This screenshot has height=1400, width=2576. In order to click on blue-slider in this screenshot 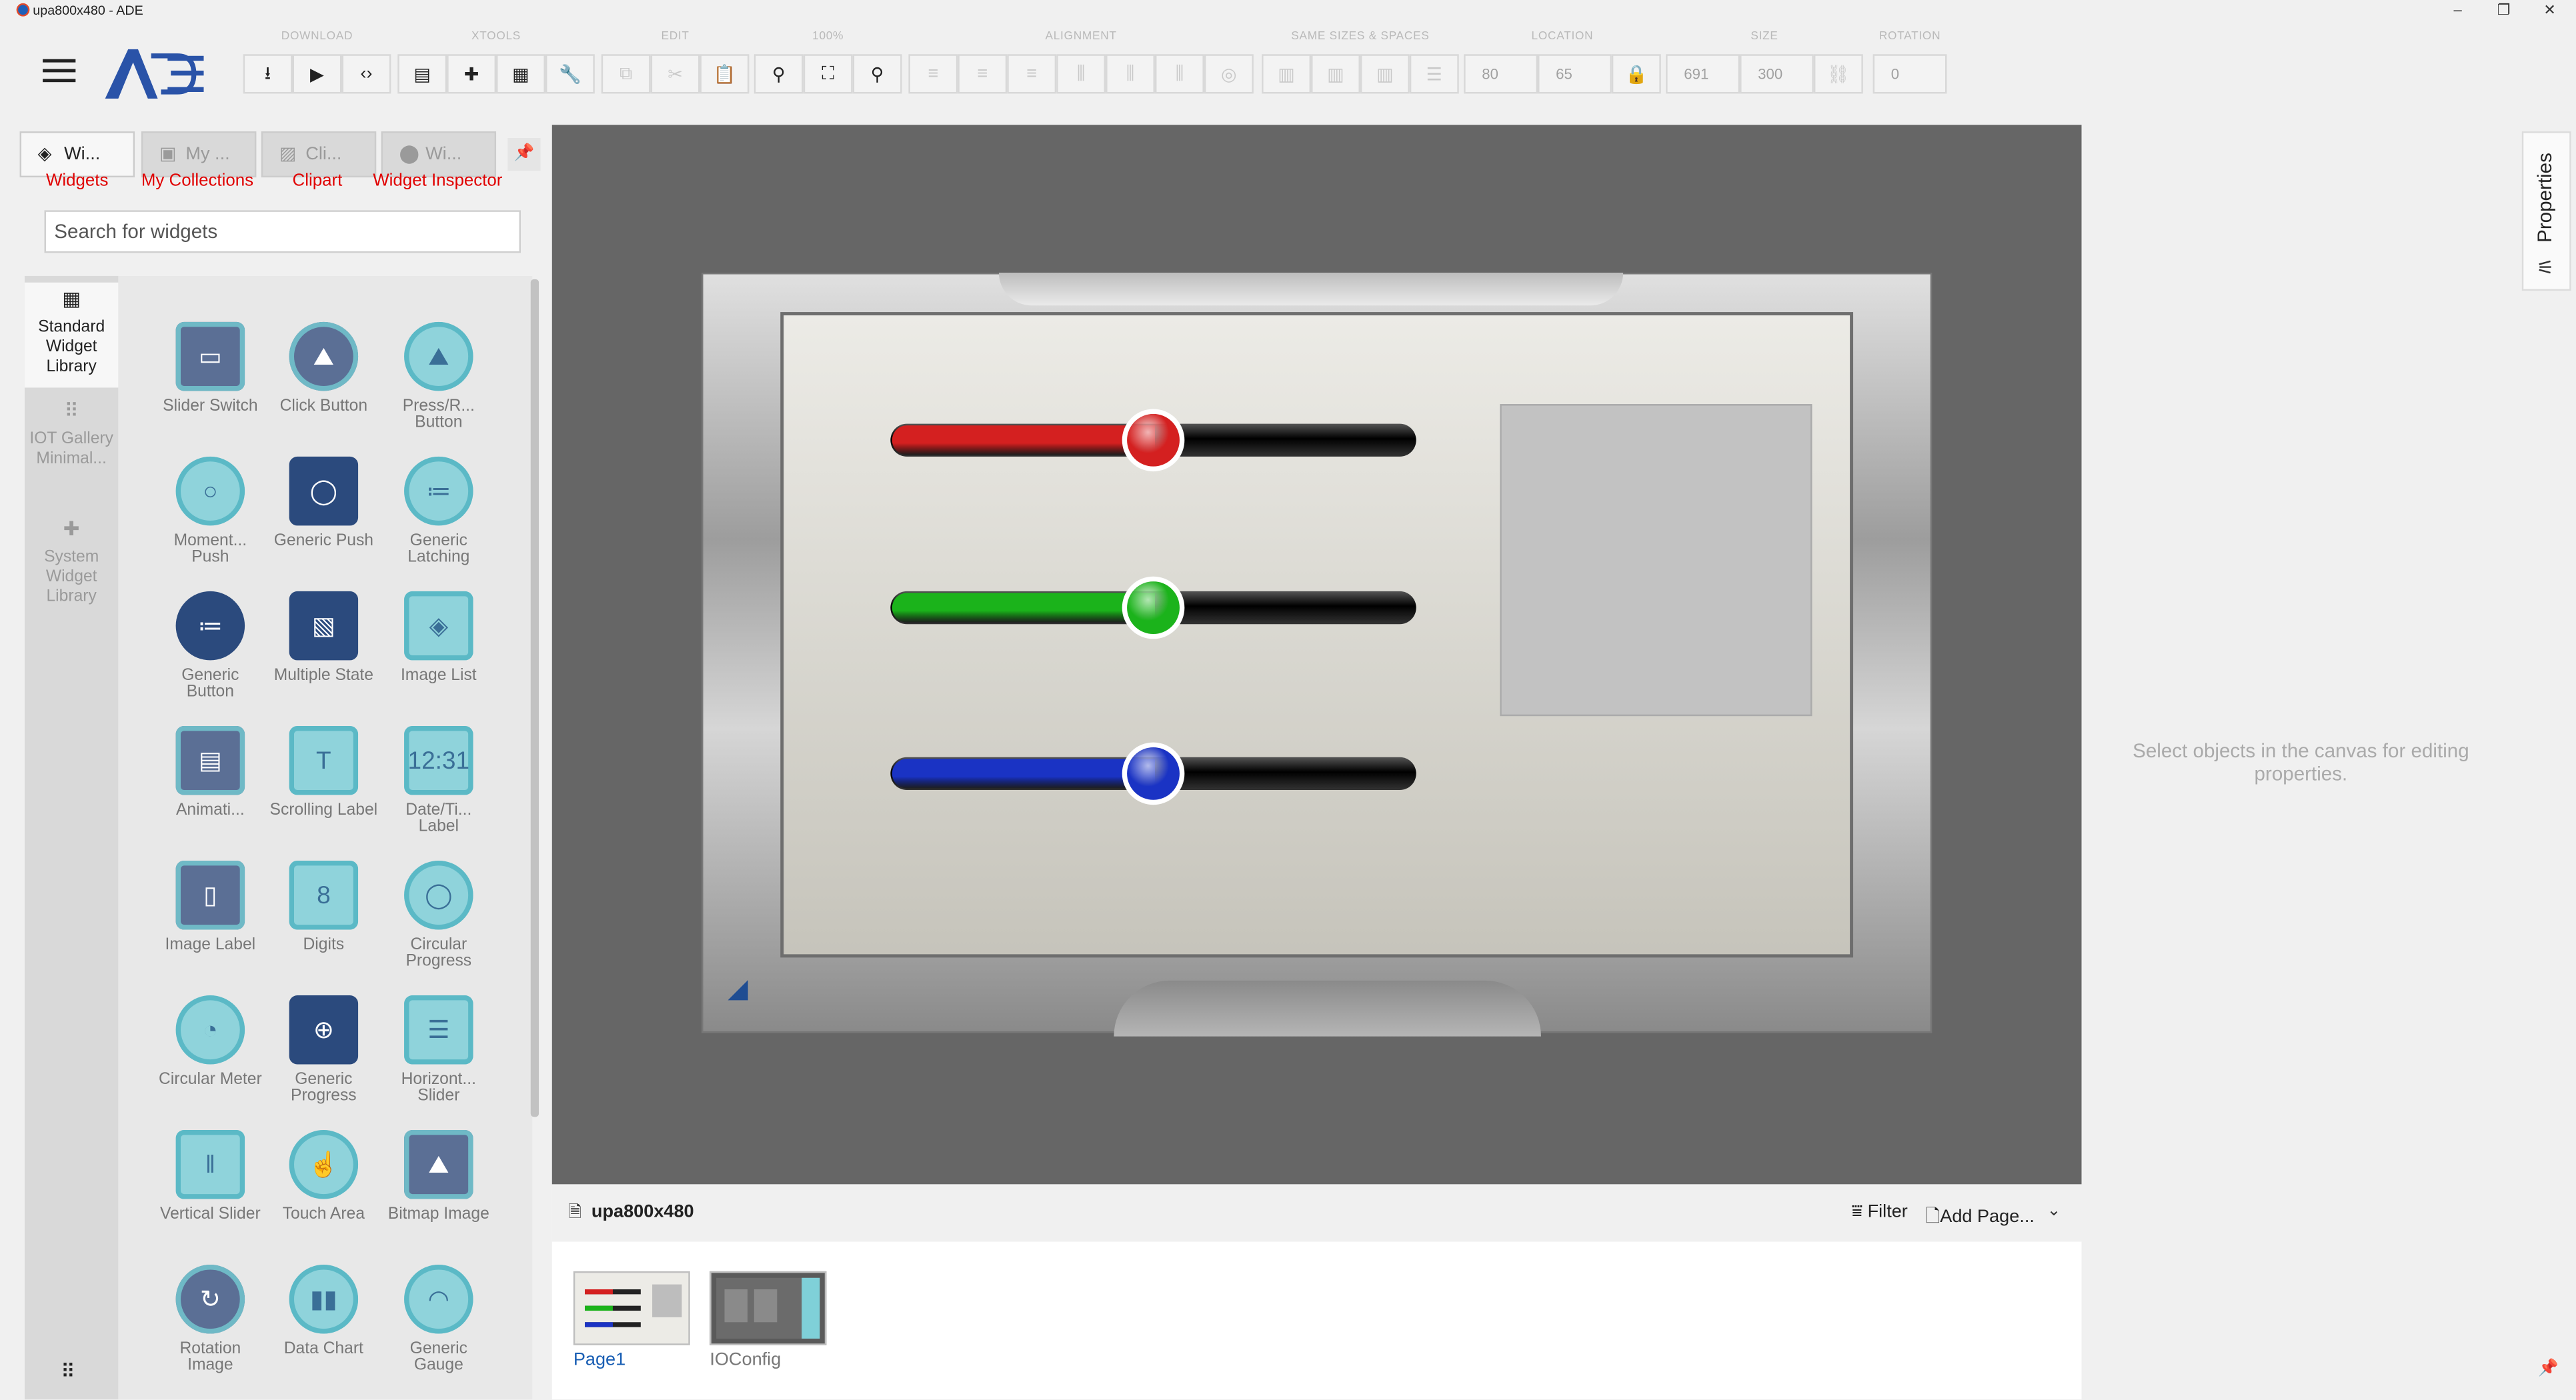, I will do `click(1153, 773)`.